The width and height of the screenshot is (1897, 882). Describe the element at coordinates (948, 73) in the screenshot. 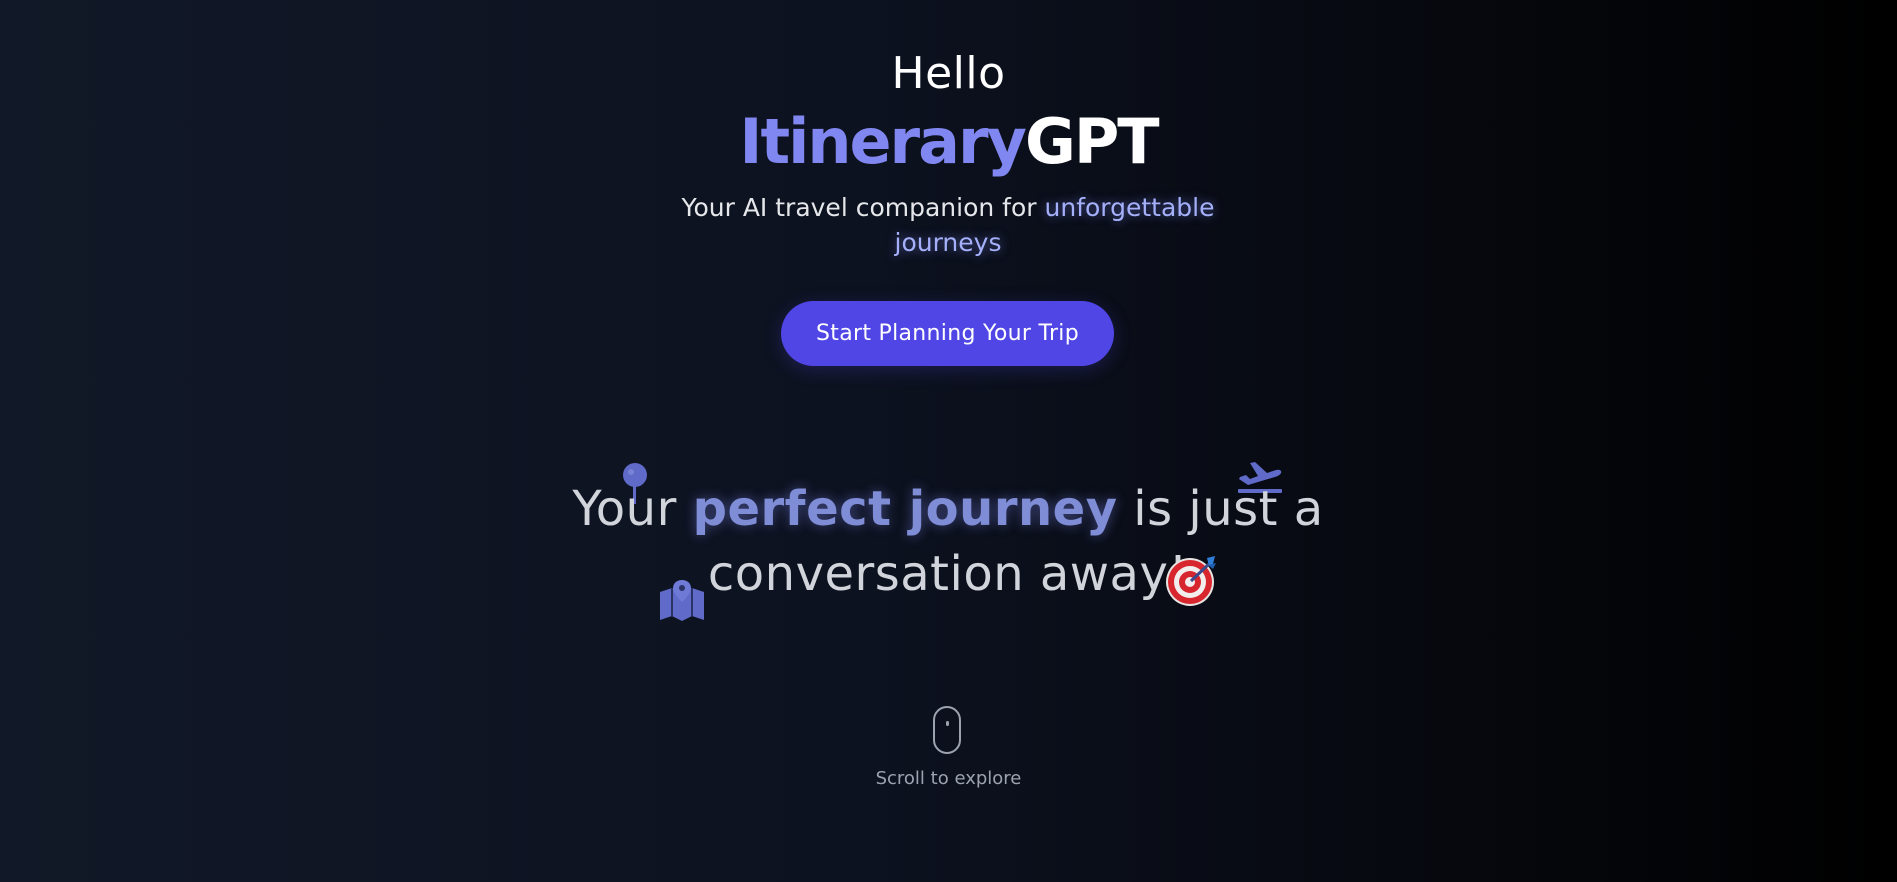

I see `greeting-text: Hello` at that location.